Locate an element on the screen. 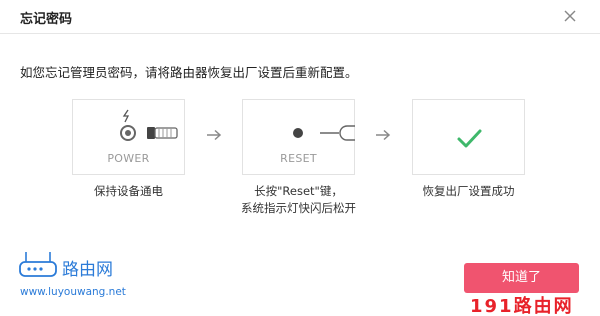 This screenshot has width=600, height=316. dialog-header: 忘记密码 is located at coordinates (300, 17).